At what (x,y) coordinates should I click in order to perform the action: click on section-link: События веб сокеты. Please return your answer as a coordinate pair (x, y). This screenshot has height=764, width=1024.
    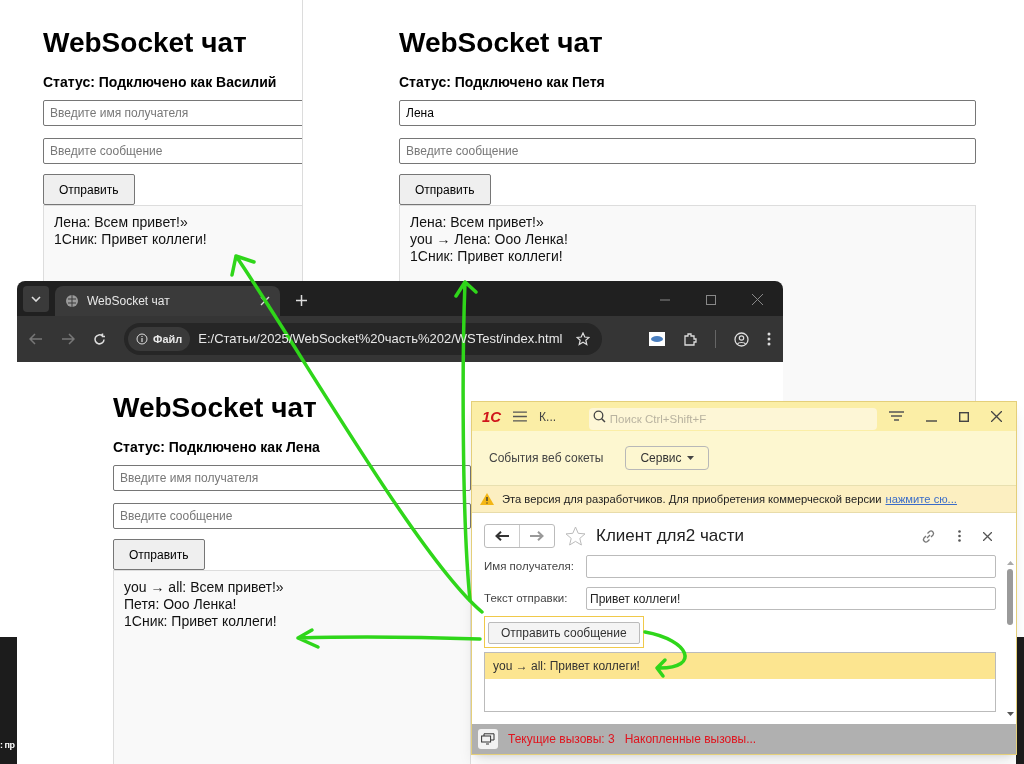
    Looking at the image, I should click on (546, 458).